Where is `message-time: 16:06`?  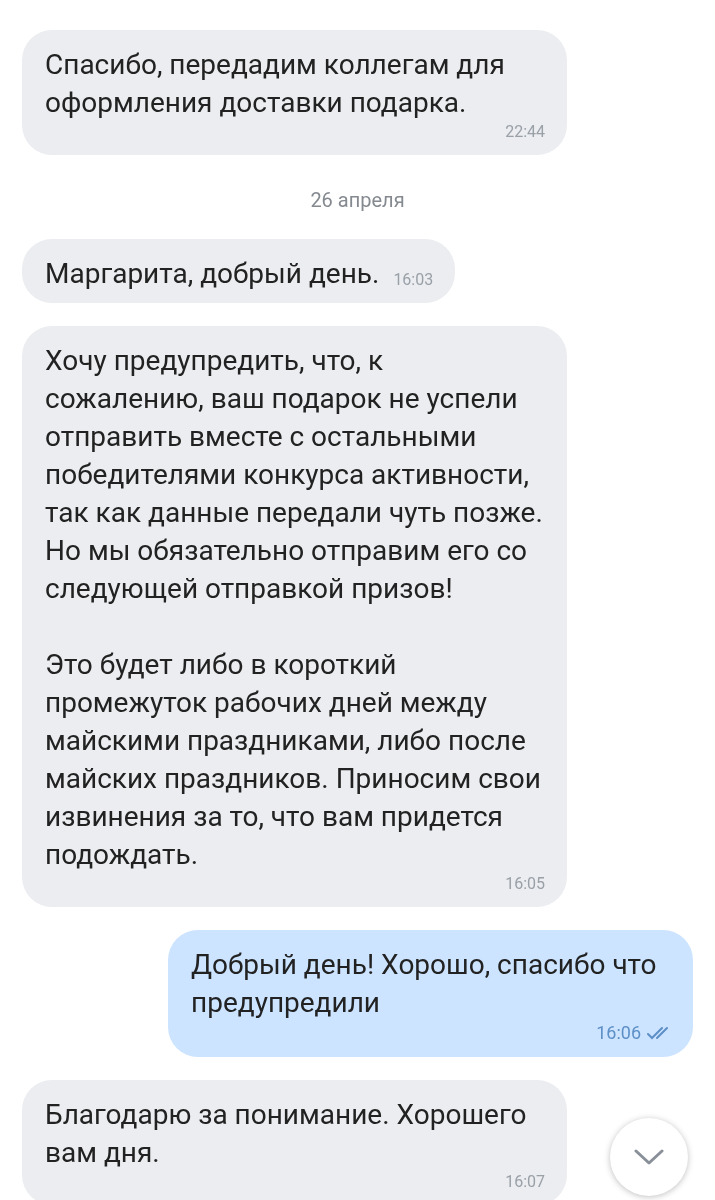
message-time: 16:06 is located at coordinates (618, 1032).